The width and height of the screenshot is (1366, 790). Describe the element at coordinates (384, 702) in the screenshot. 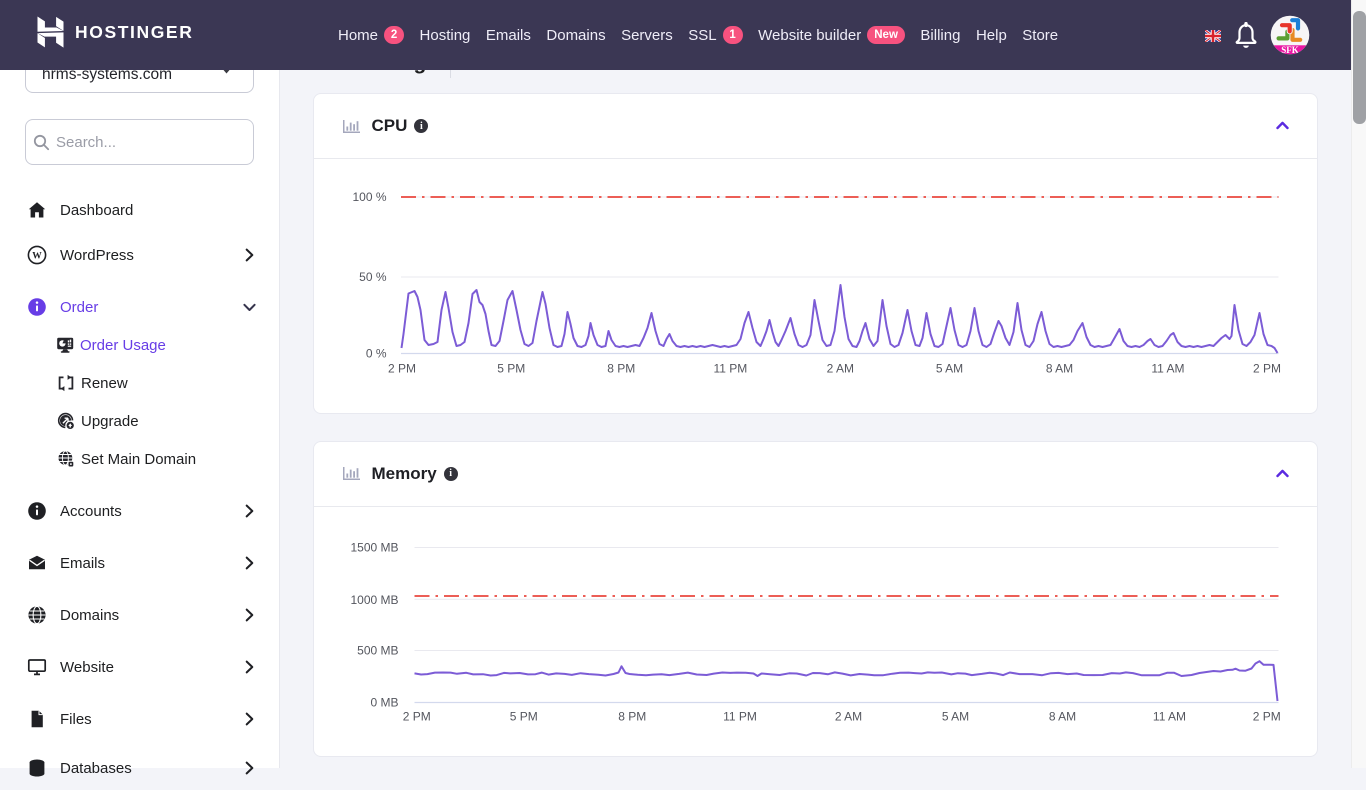

I see `svg-text: 0 MB` at that location.